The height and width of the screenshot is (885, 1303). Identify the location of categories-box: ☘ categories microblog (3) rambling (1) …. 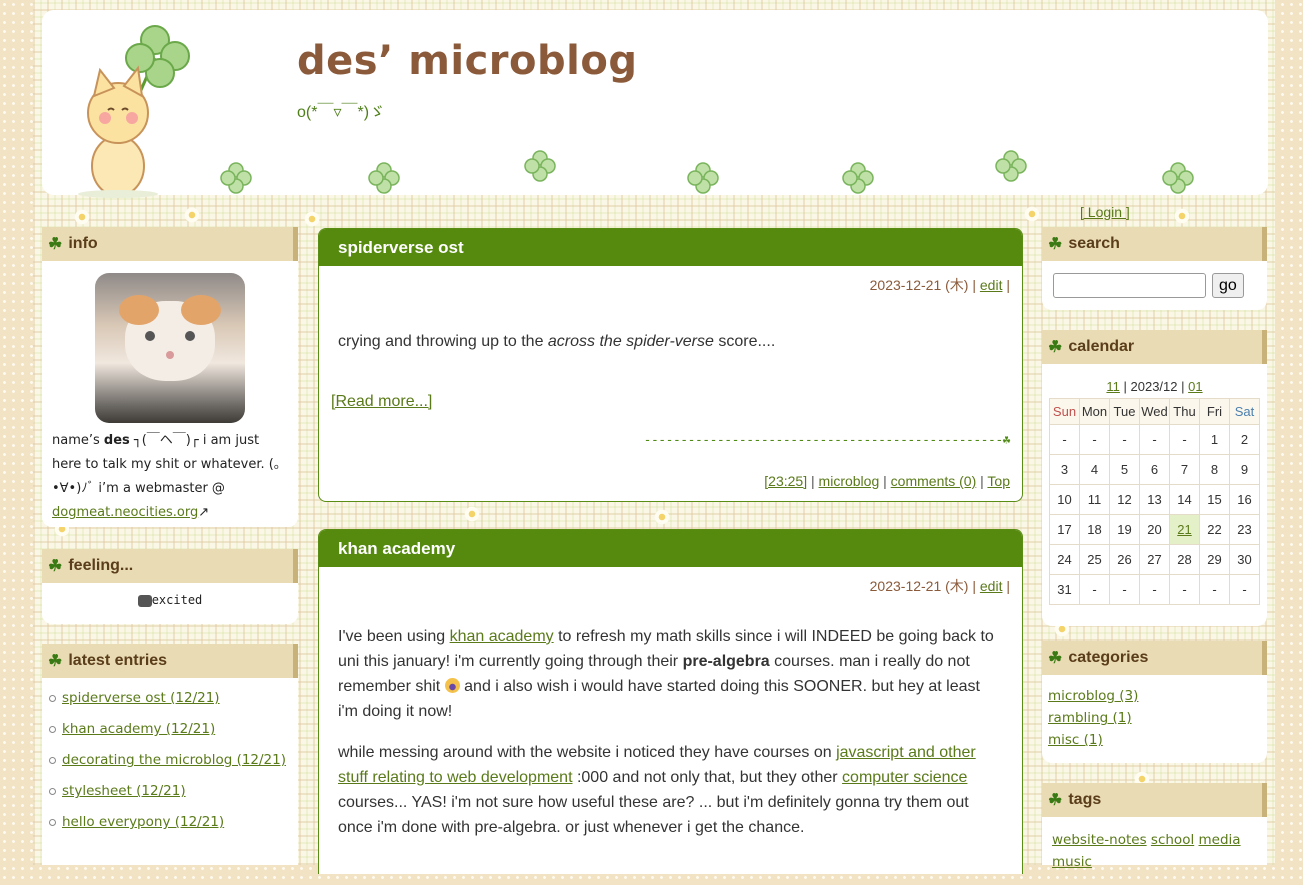
(1154, 702).